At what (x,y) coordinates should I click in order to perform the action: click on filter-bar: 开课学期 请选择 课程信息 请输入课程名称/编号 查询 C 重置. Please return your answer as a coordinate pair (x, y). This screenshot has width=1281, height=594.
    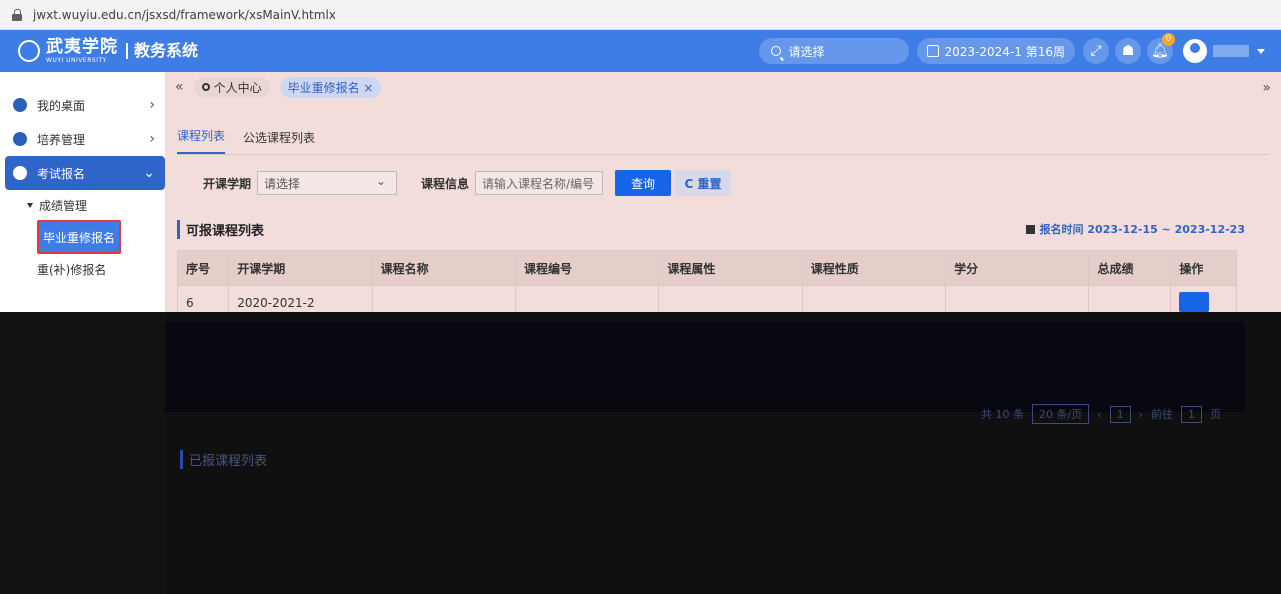
    Looking at the image, I should click on (723, 183).